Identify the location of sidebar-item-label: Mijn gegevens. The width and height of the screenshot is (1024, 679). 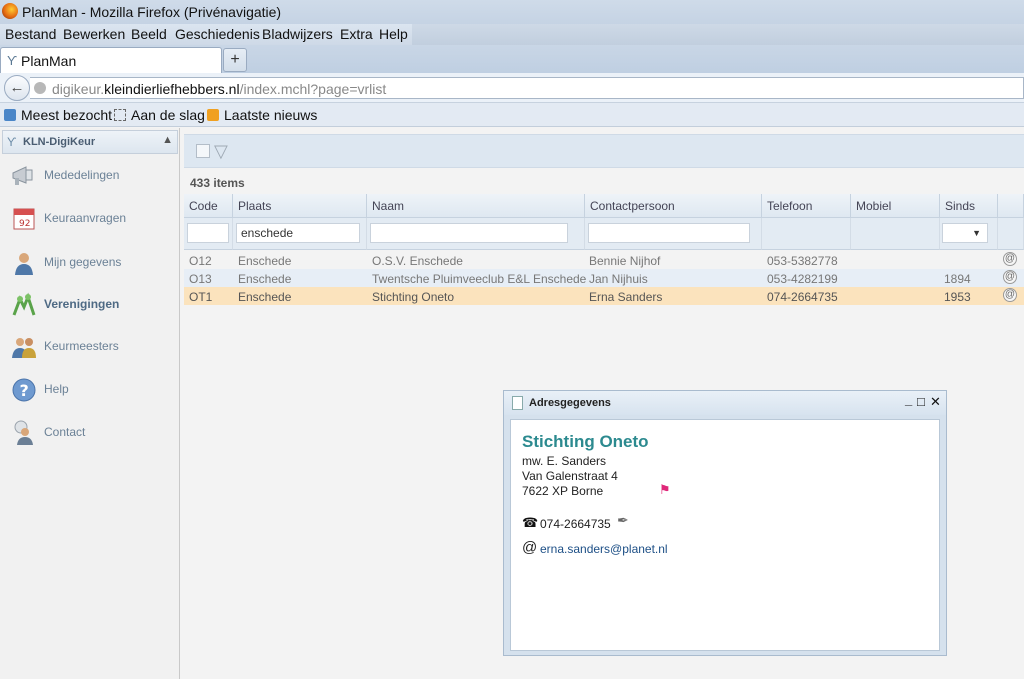
(83, 262).